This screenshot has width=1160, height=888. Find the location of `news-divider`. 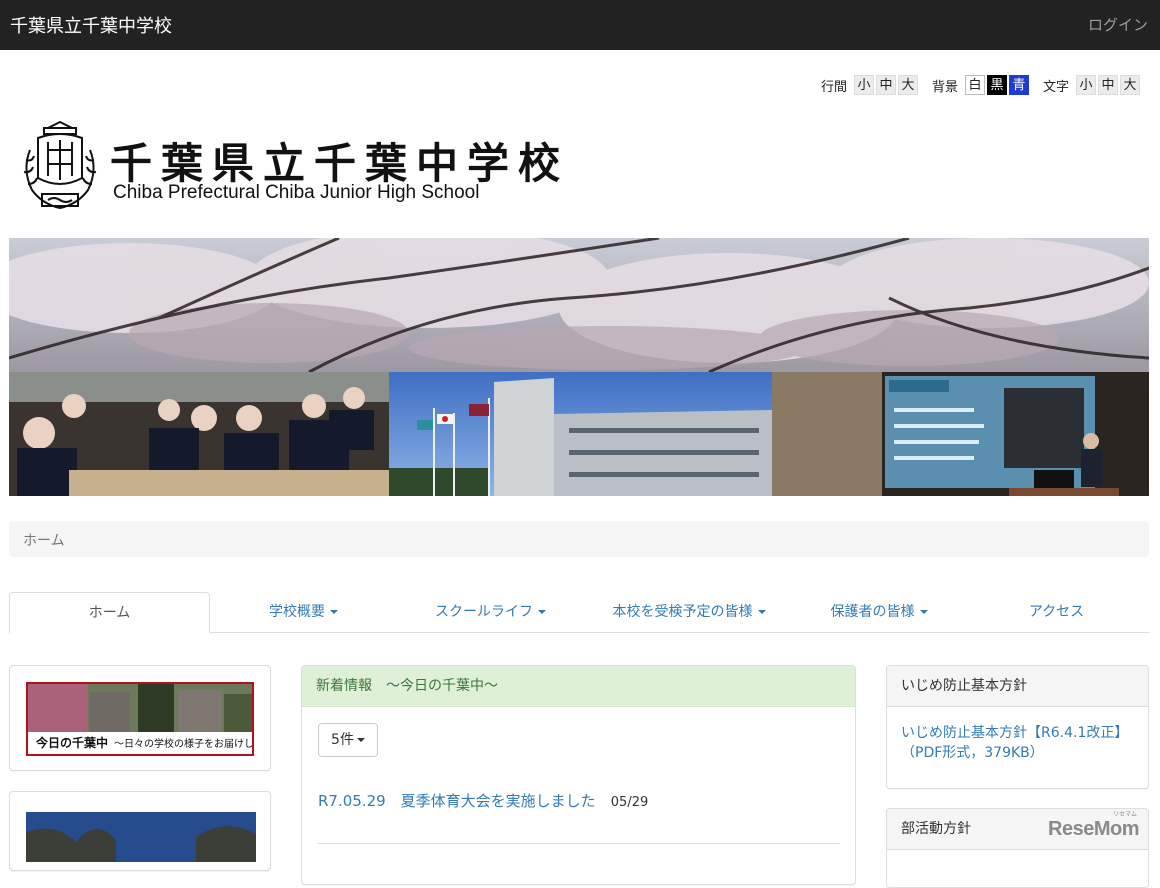

news-divider is located at coordinates (579, 843).